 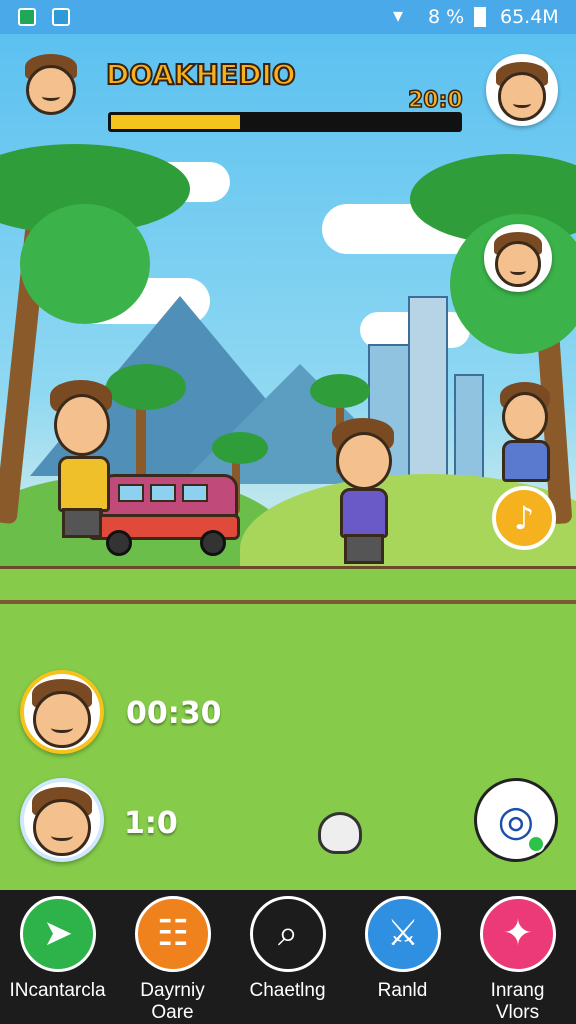 What do you see at coordinates (58, 934) in the screenshot?
I see `send-arrow-icon: ➤` at bounding box center [58, 934].